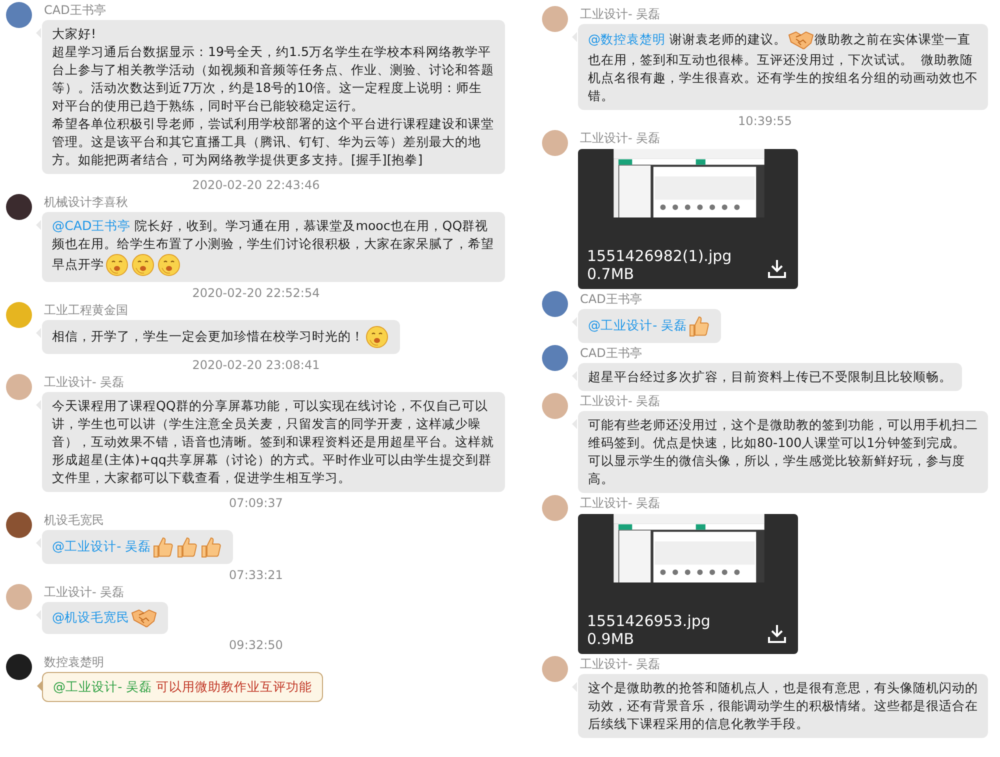 The width and height of the screenshot is (1000, 757). What do you see at coordinates (74, 520) in the screenshot?
I see `sender-name: 机设毛宽民` at bounding box center [74, 520].